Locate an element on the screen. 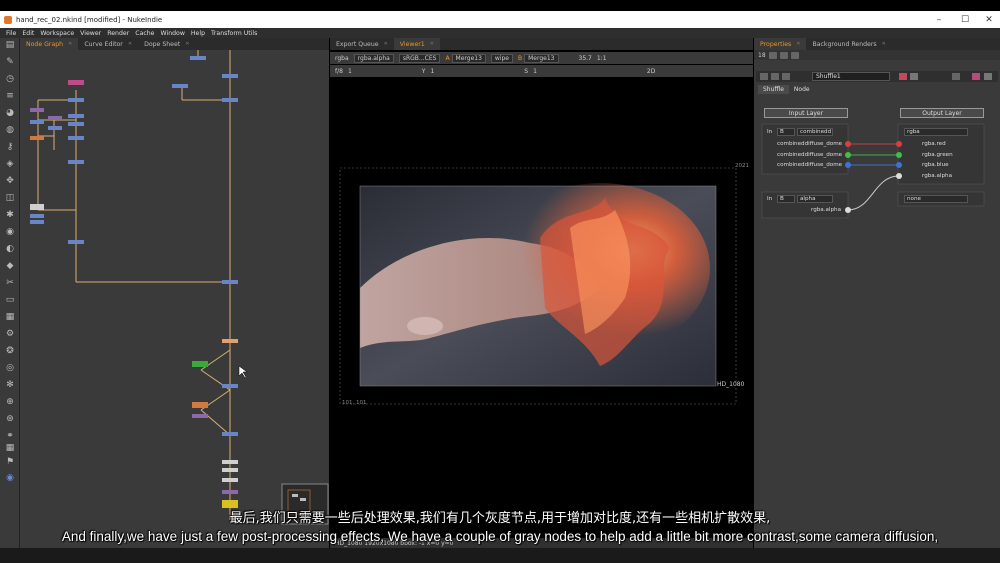 This screenshot has width=1000, height=563. y-field: 1 is located at coordinates (432, 71).